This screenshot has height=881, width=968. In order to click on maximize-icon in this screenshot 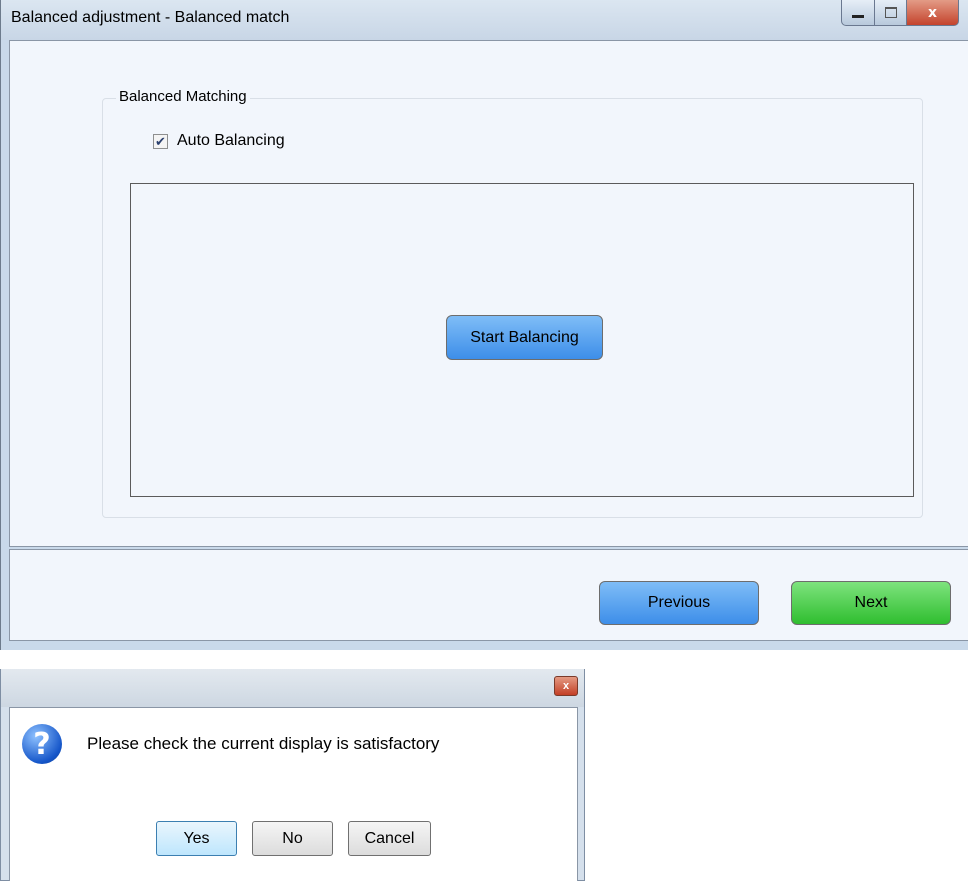, I will do `click(890, 12)`.